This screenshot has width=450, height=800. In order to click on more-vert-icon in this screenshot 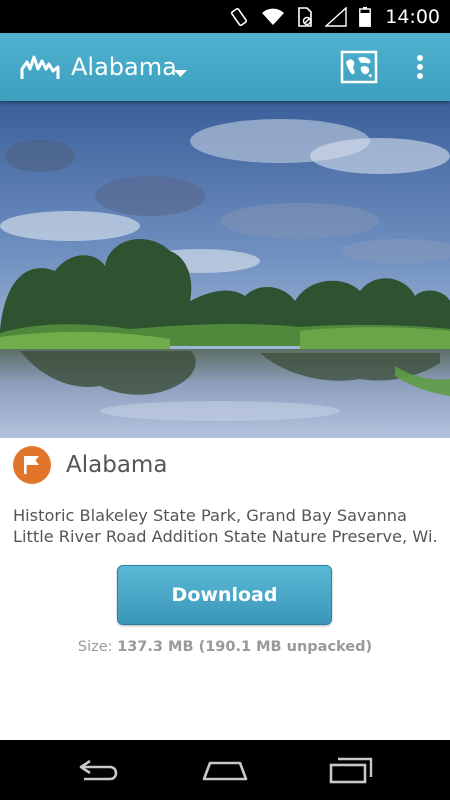, I will do `click(420, 68)`.